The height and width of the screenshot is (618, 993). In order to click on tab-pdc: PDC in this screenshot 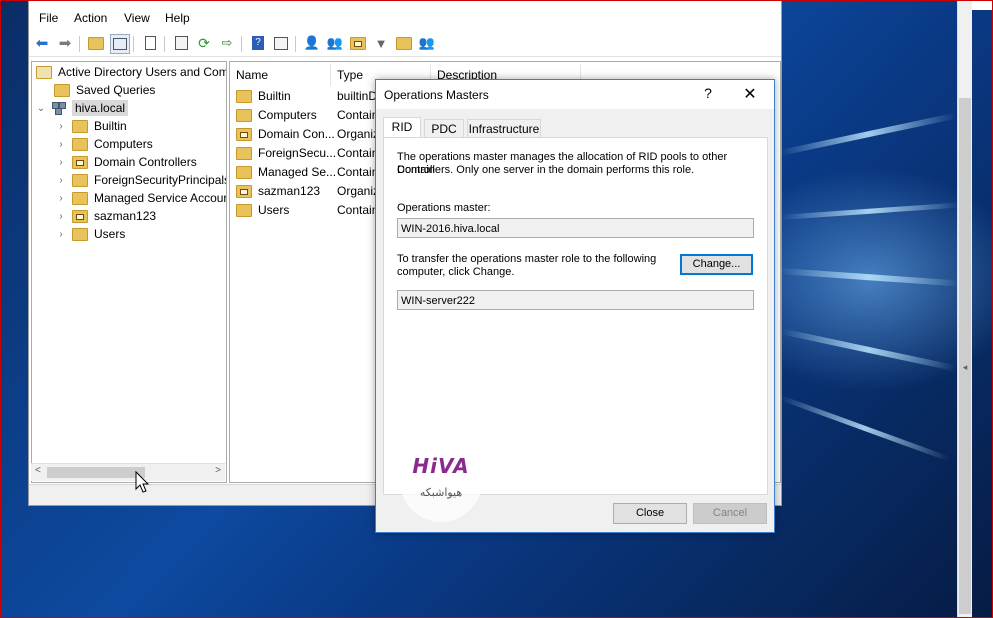, I will do `click(444, 128)`.